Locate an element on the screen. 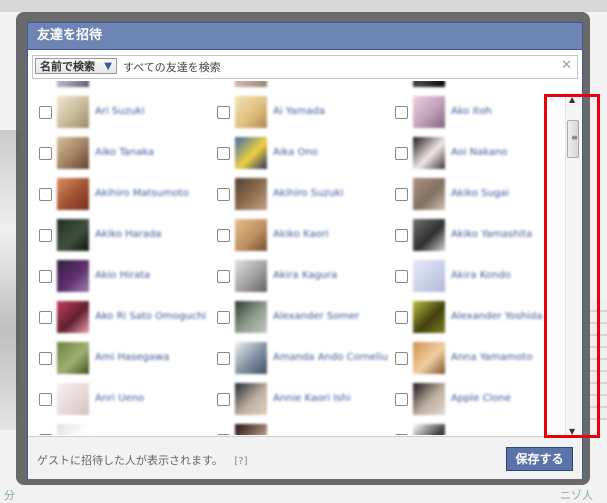  friend-name: Ako Itoh is located at coordinates (498, 111).